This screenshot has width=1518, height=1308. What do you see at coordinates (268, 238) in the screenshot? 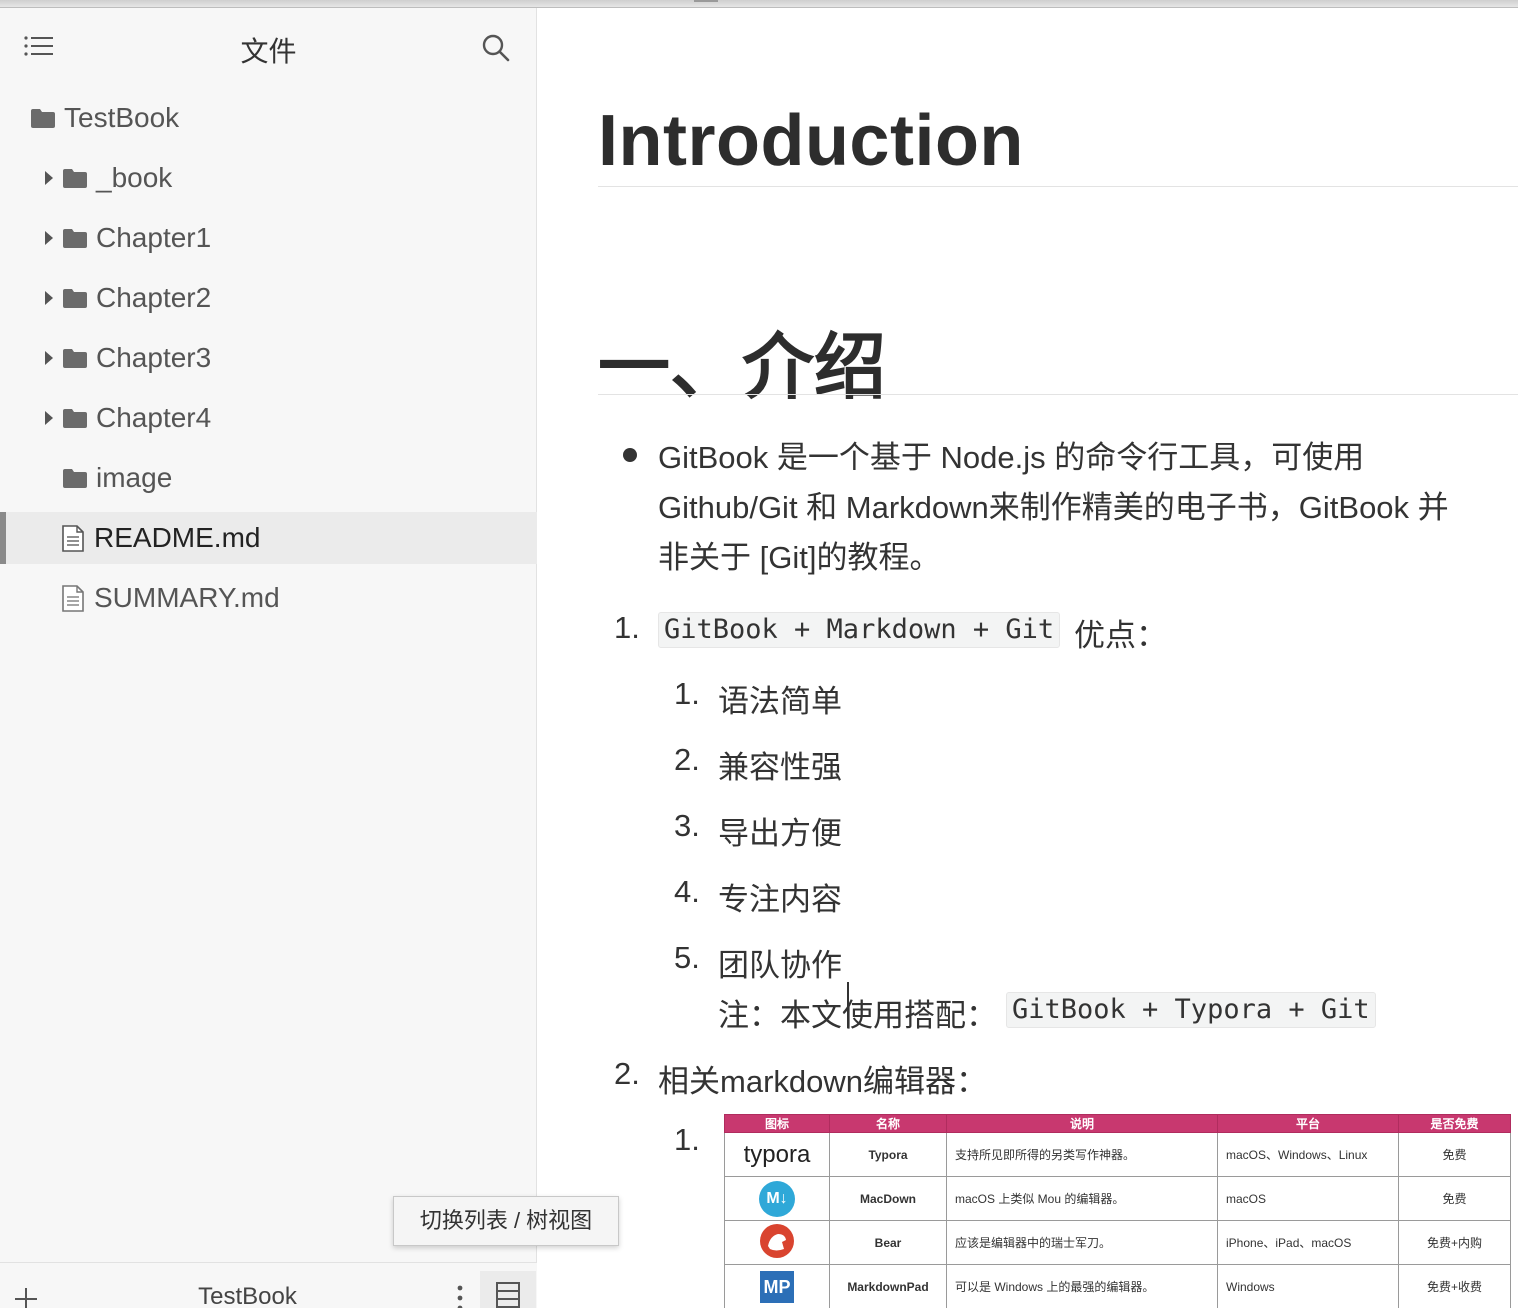
I see `tree-item-chapter1: Chapter1` at bounding box center [268, 238].